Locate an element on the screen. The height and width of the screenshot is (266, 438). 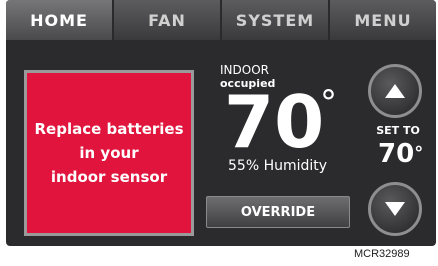
humidity-reading: 55% Humidity is located at coordinates (278, 166).